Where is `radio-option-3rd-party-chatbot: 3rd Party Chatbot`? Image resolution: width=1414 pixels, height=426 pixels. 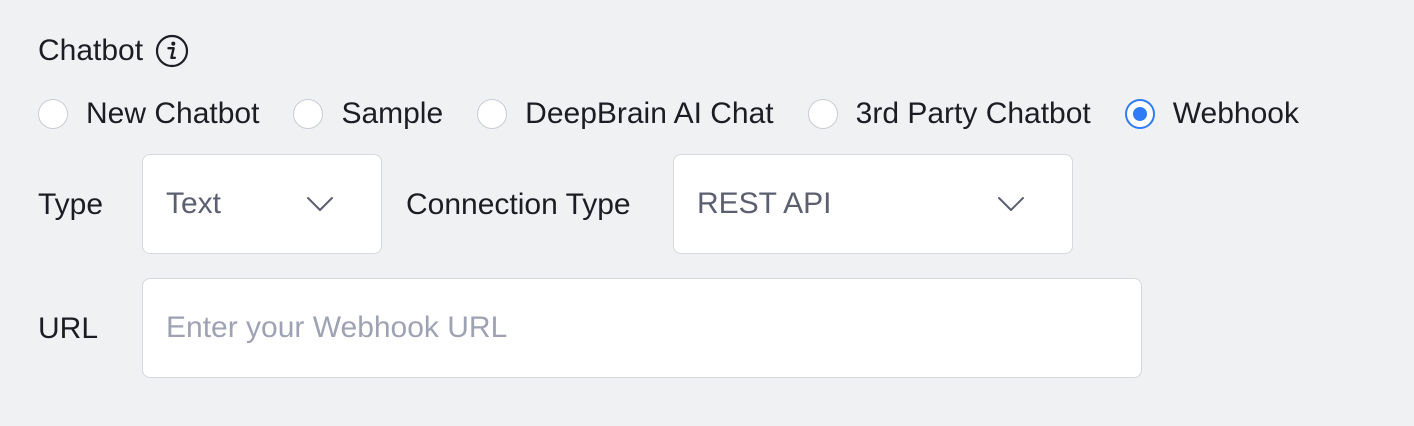 radio-option-3rd-party-chatbot: 3rd Party Chatbot is located at coordinates (949, 114).